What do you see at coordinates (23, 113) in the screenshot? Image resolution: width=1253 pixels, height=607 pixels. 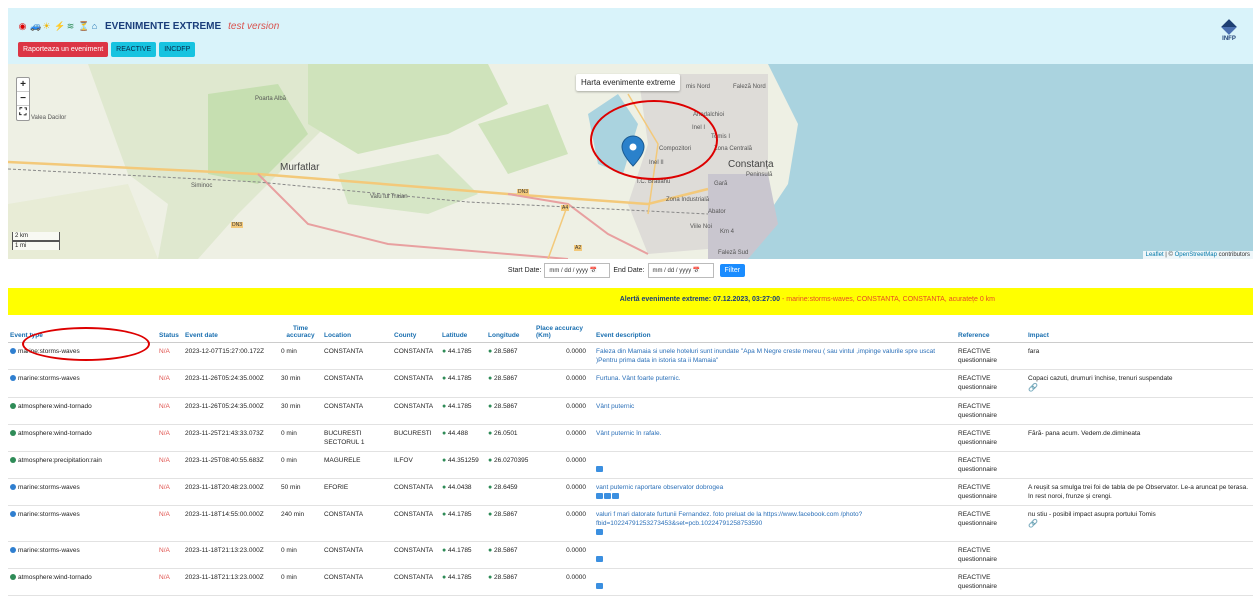 I see `fullscreen-button: ⛶` at bounding box center [23, 113].